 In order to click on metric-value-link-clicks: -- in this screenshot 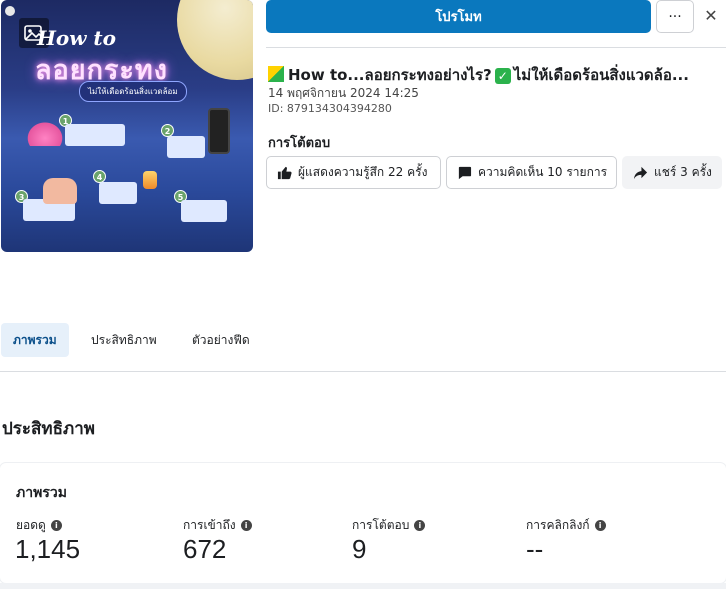, I will do `click(535, 549)`.